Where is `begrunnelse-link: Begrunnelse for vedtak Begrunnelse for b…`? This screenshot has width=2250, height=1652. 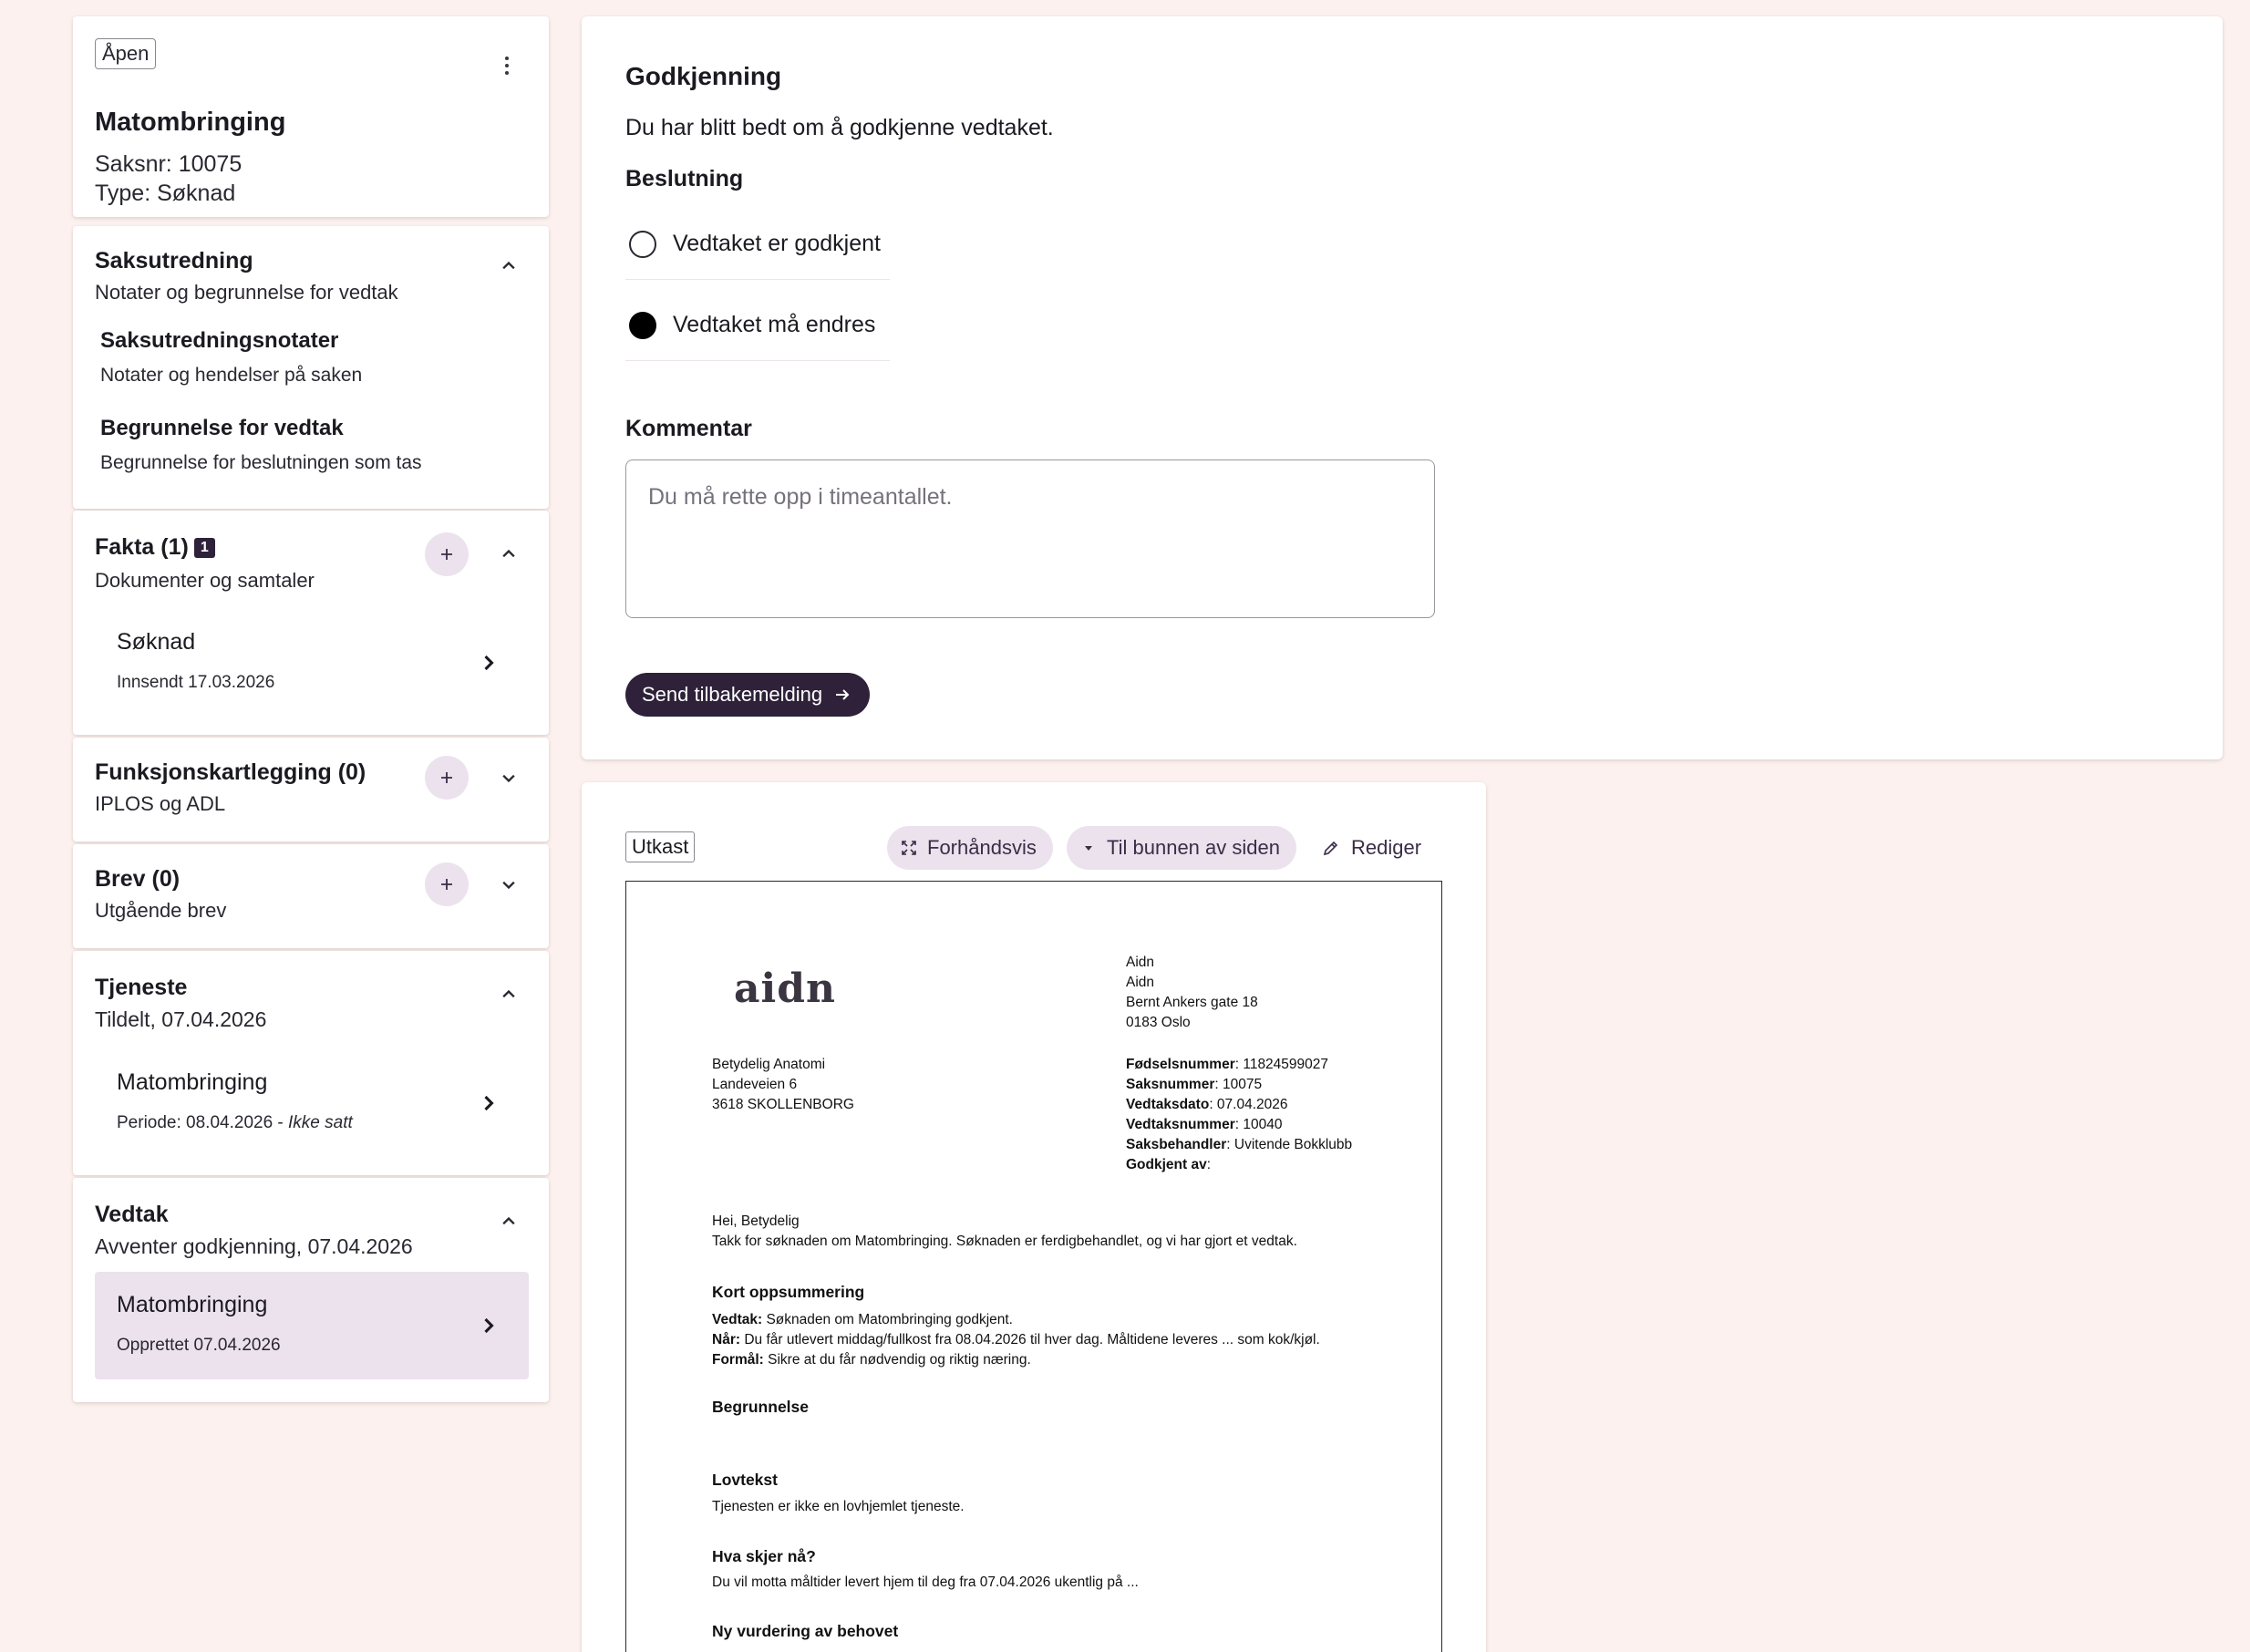
begrunnelse-link: Begrunnelse for vedtak Begrunnelse for b… is located at coordinates (261, 445).